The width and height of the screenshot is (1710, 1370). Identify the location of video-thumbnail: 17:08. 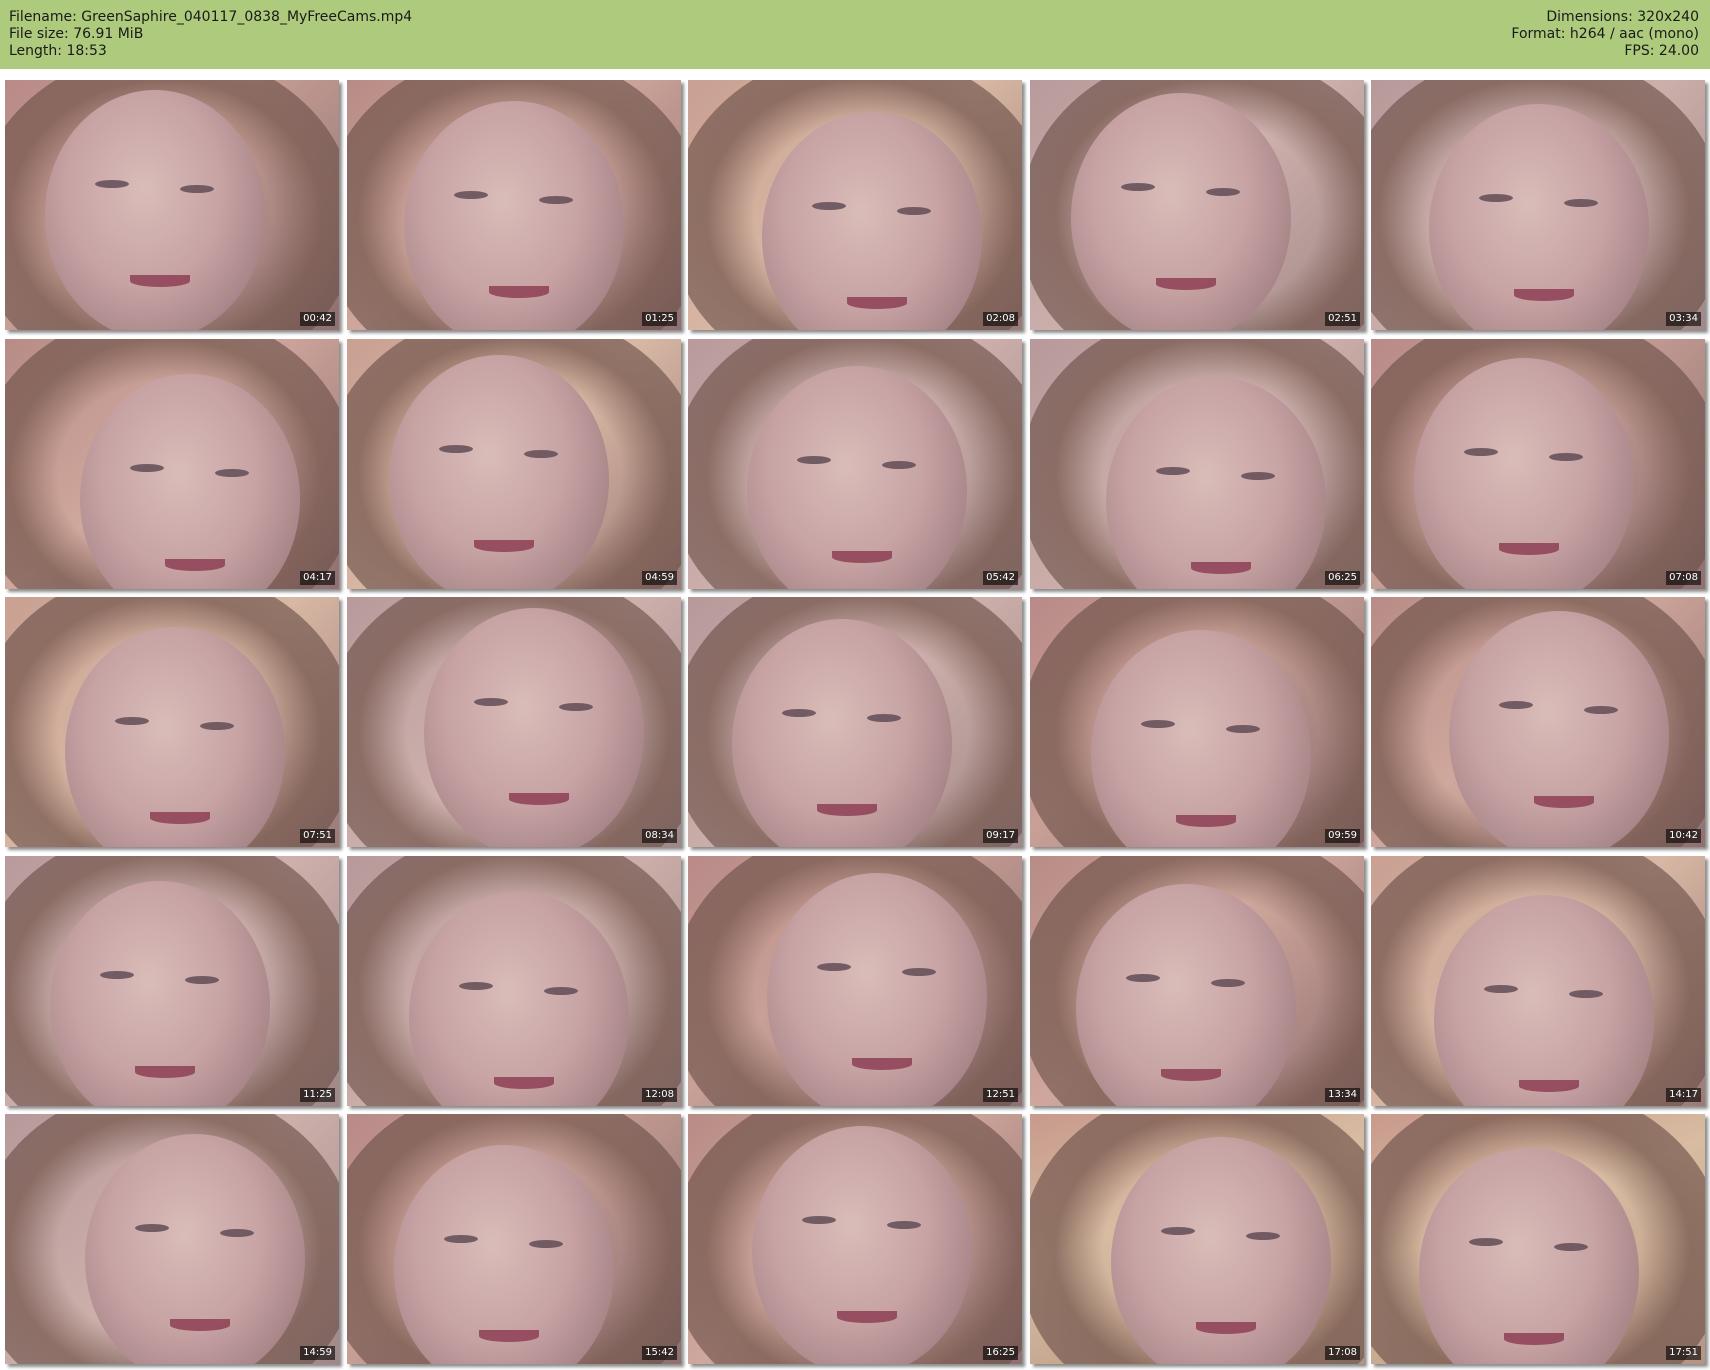
(1197, 1239).